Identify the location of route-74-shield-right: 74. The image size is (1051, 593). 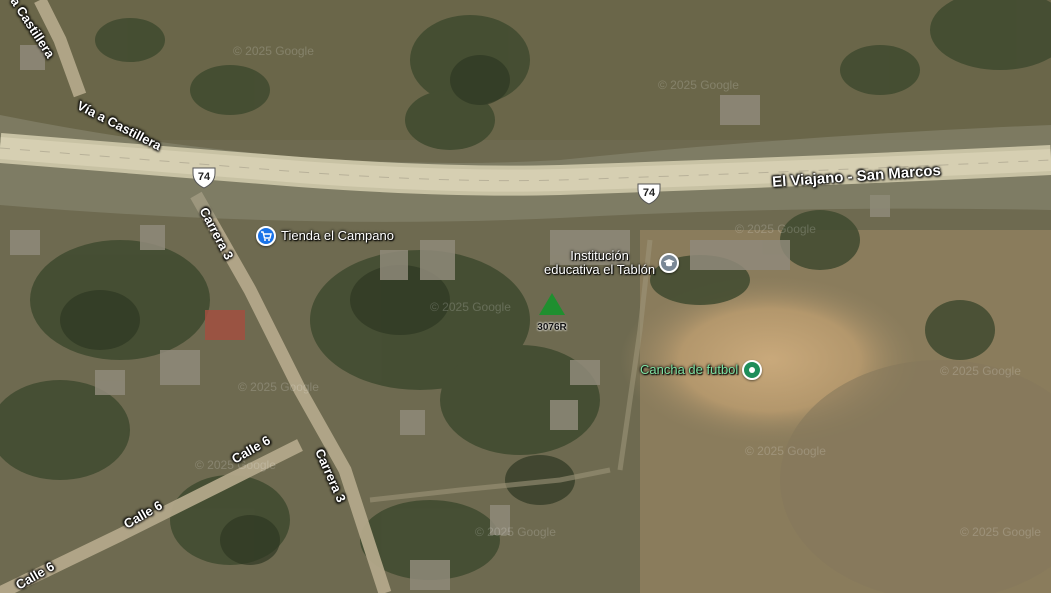
(649, 194).